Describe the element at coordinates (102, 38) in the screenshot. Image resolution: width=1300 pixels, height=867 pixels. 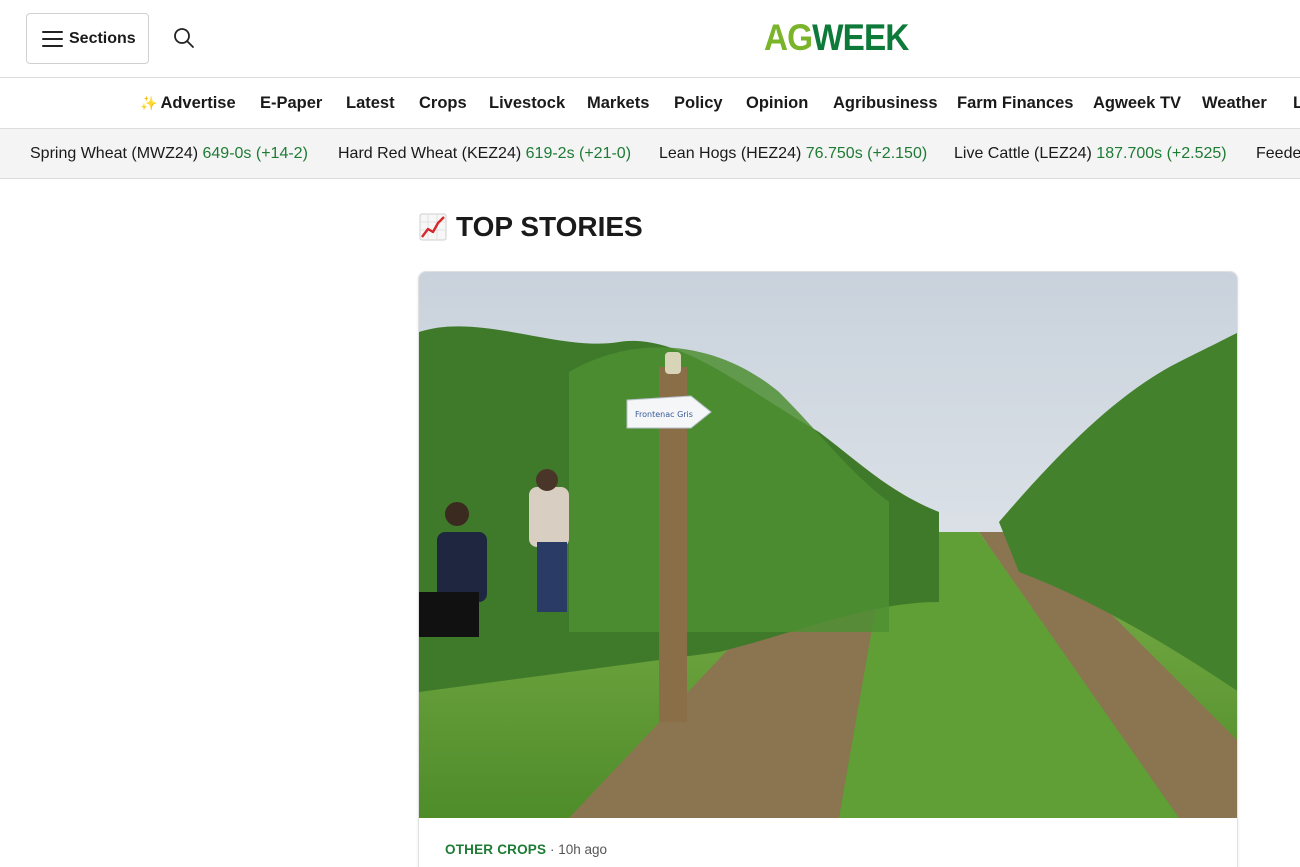
I see `sections-label: Sections` at that location.